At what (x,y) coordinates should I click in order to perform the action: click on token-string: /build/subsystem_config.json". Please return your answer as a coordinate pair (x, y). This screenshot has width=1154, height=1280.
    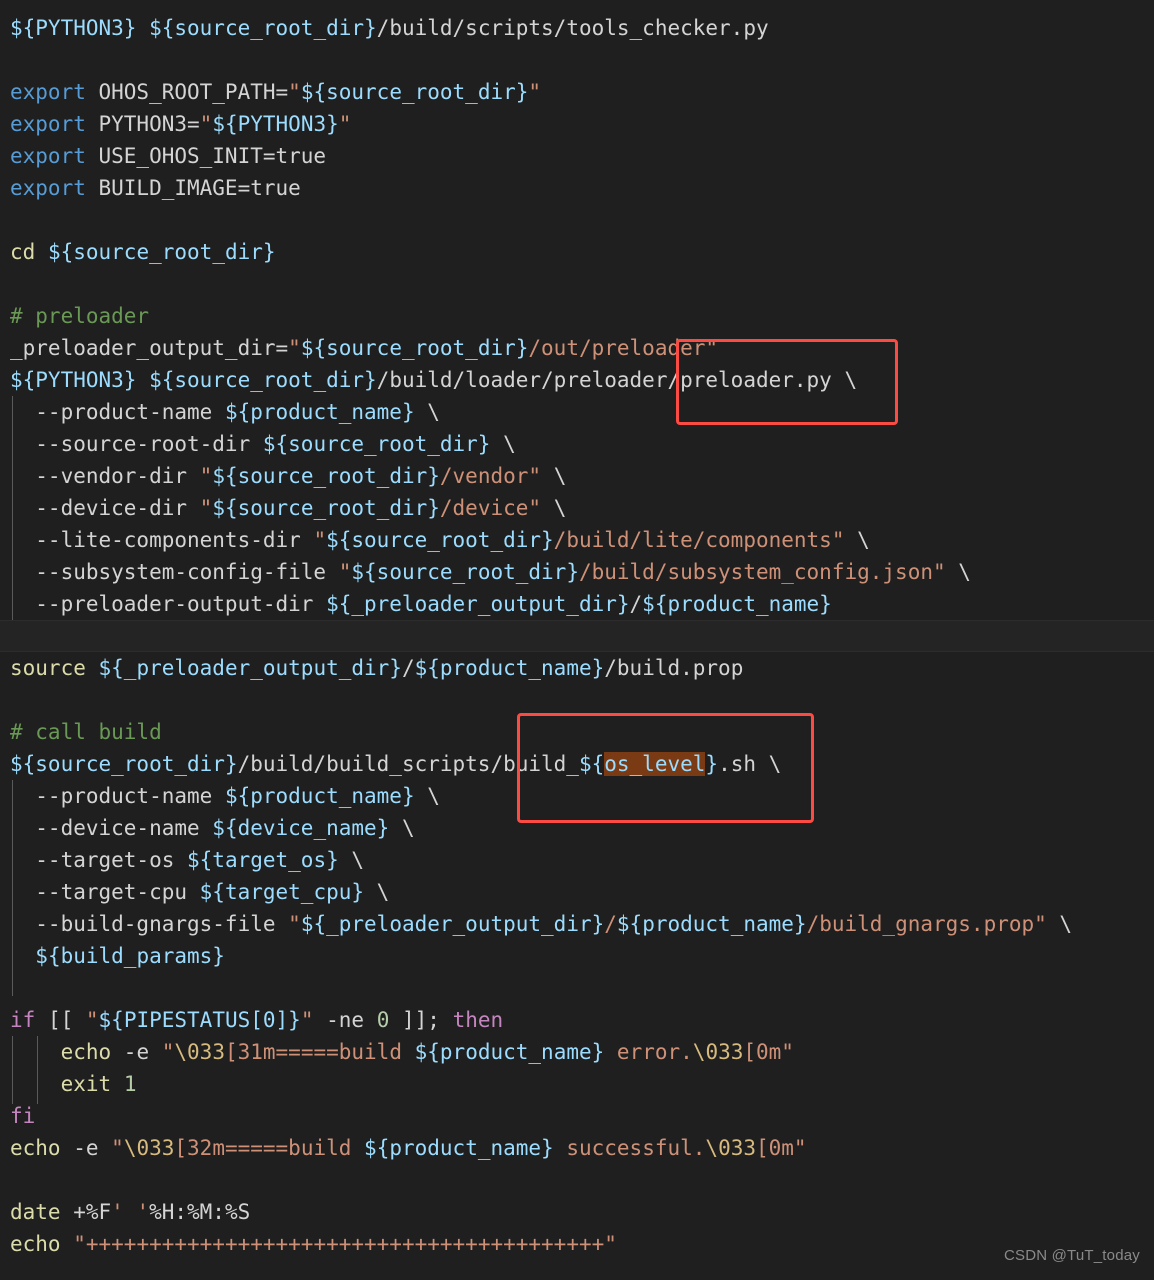
    Looking at the image, I should click on (762, 572).